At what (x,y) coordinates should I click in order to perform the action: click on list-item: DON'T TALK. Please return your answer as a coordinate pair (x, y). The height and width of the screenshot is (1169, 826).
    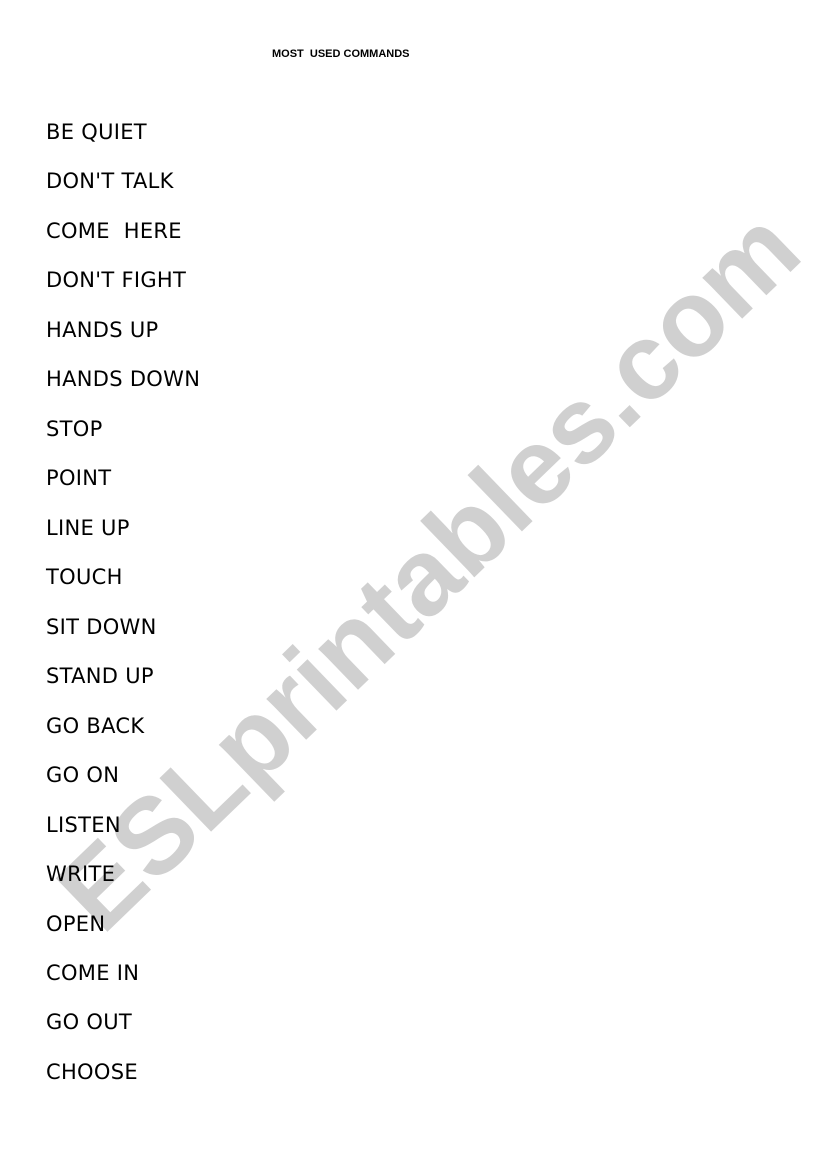
    Looking at the image, I should click on (110, 181).